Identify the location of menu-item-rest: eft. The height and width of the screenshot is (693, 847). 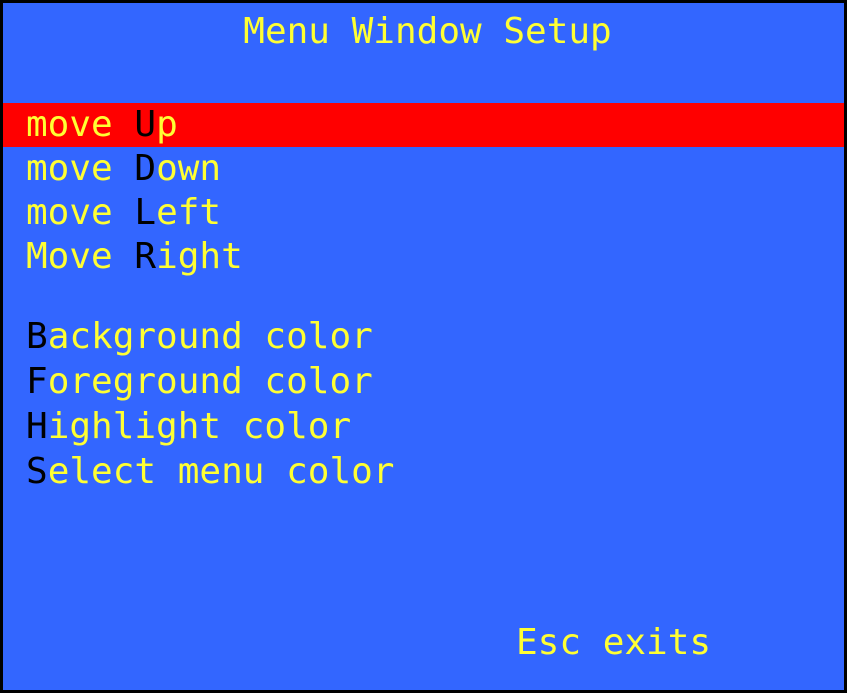
(189, 212).